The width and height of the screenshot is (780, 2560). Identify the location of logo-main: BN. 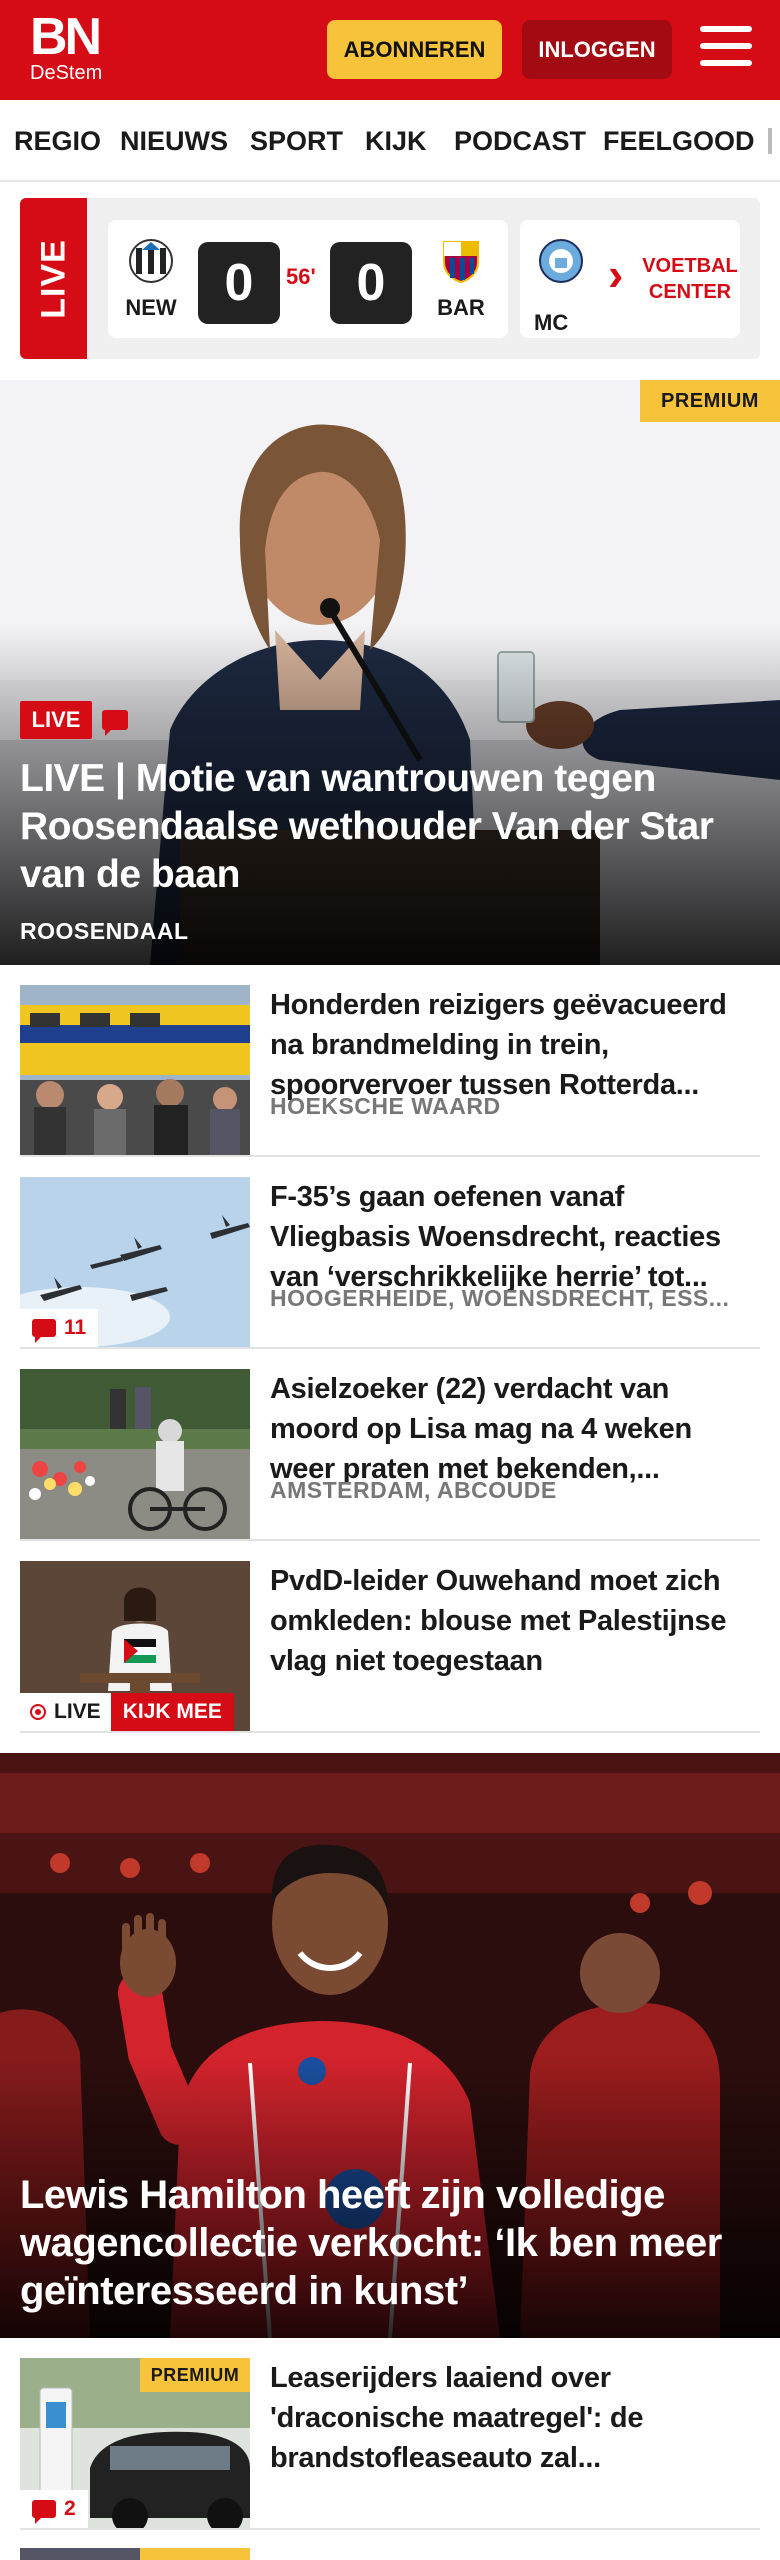
(66, 37).